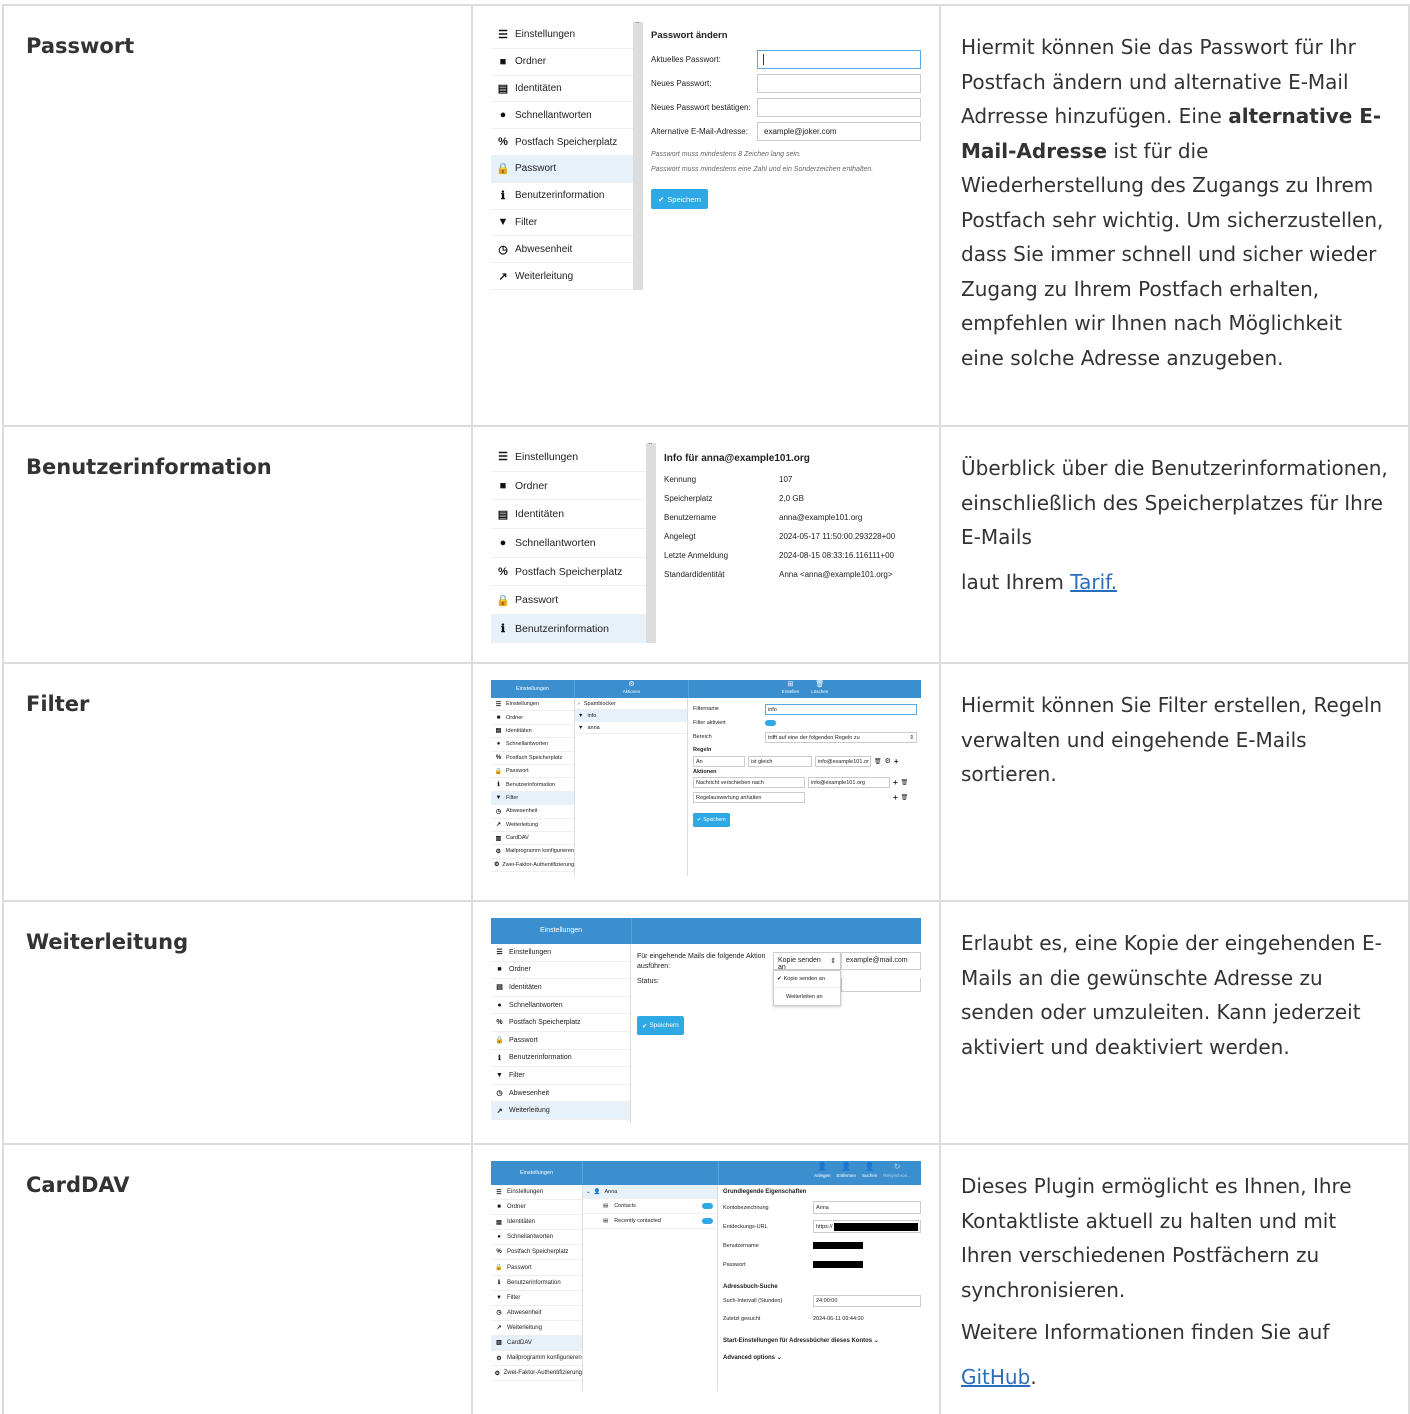 The height and width of the screenshot is (1414, 1410). What do you see at coordinates (849, 782) in the screenshot?
I see `action-target-select: info@example101.org` at bounding box center [849, 782].